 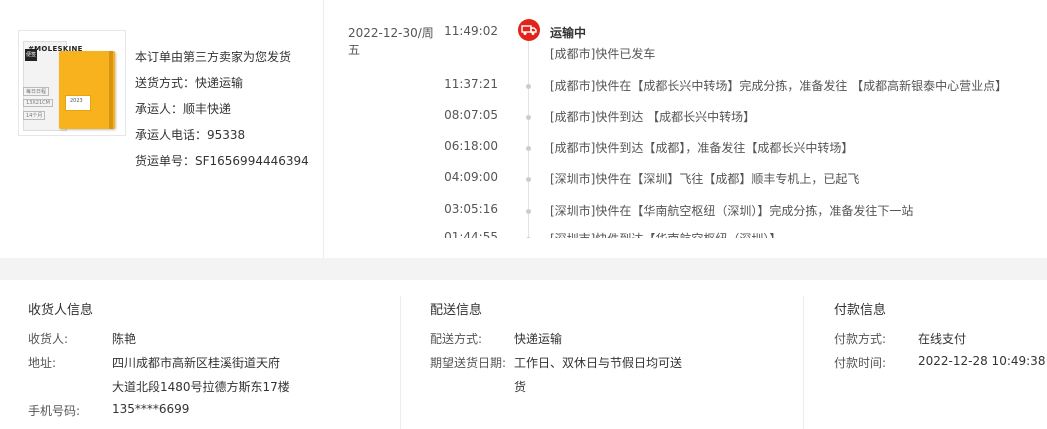 What do you see at coordinates (982, 361) in the screenshot?
I see `payment-time: 2022-12-28 10:49:38` at bounding box center [982, 361].